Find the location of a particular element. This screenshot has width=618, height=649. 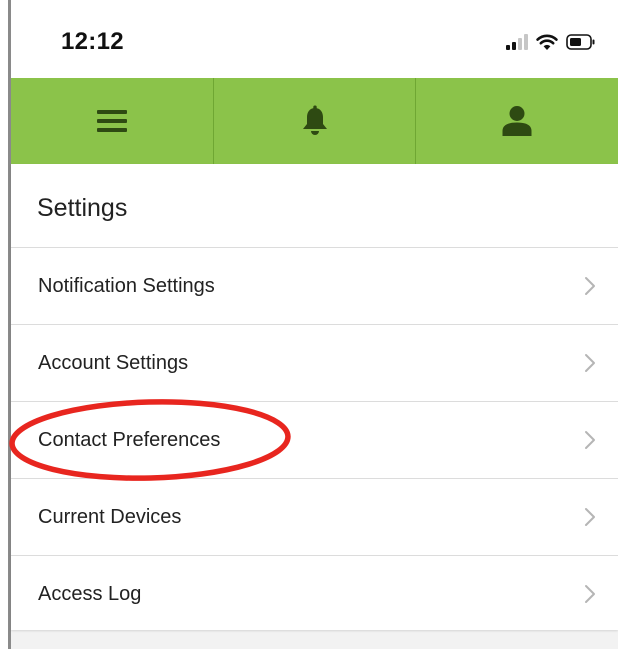

menu-item-label: Account Settings is located at coordinates (113, 362).